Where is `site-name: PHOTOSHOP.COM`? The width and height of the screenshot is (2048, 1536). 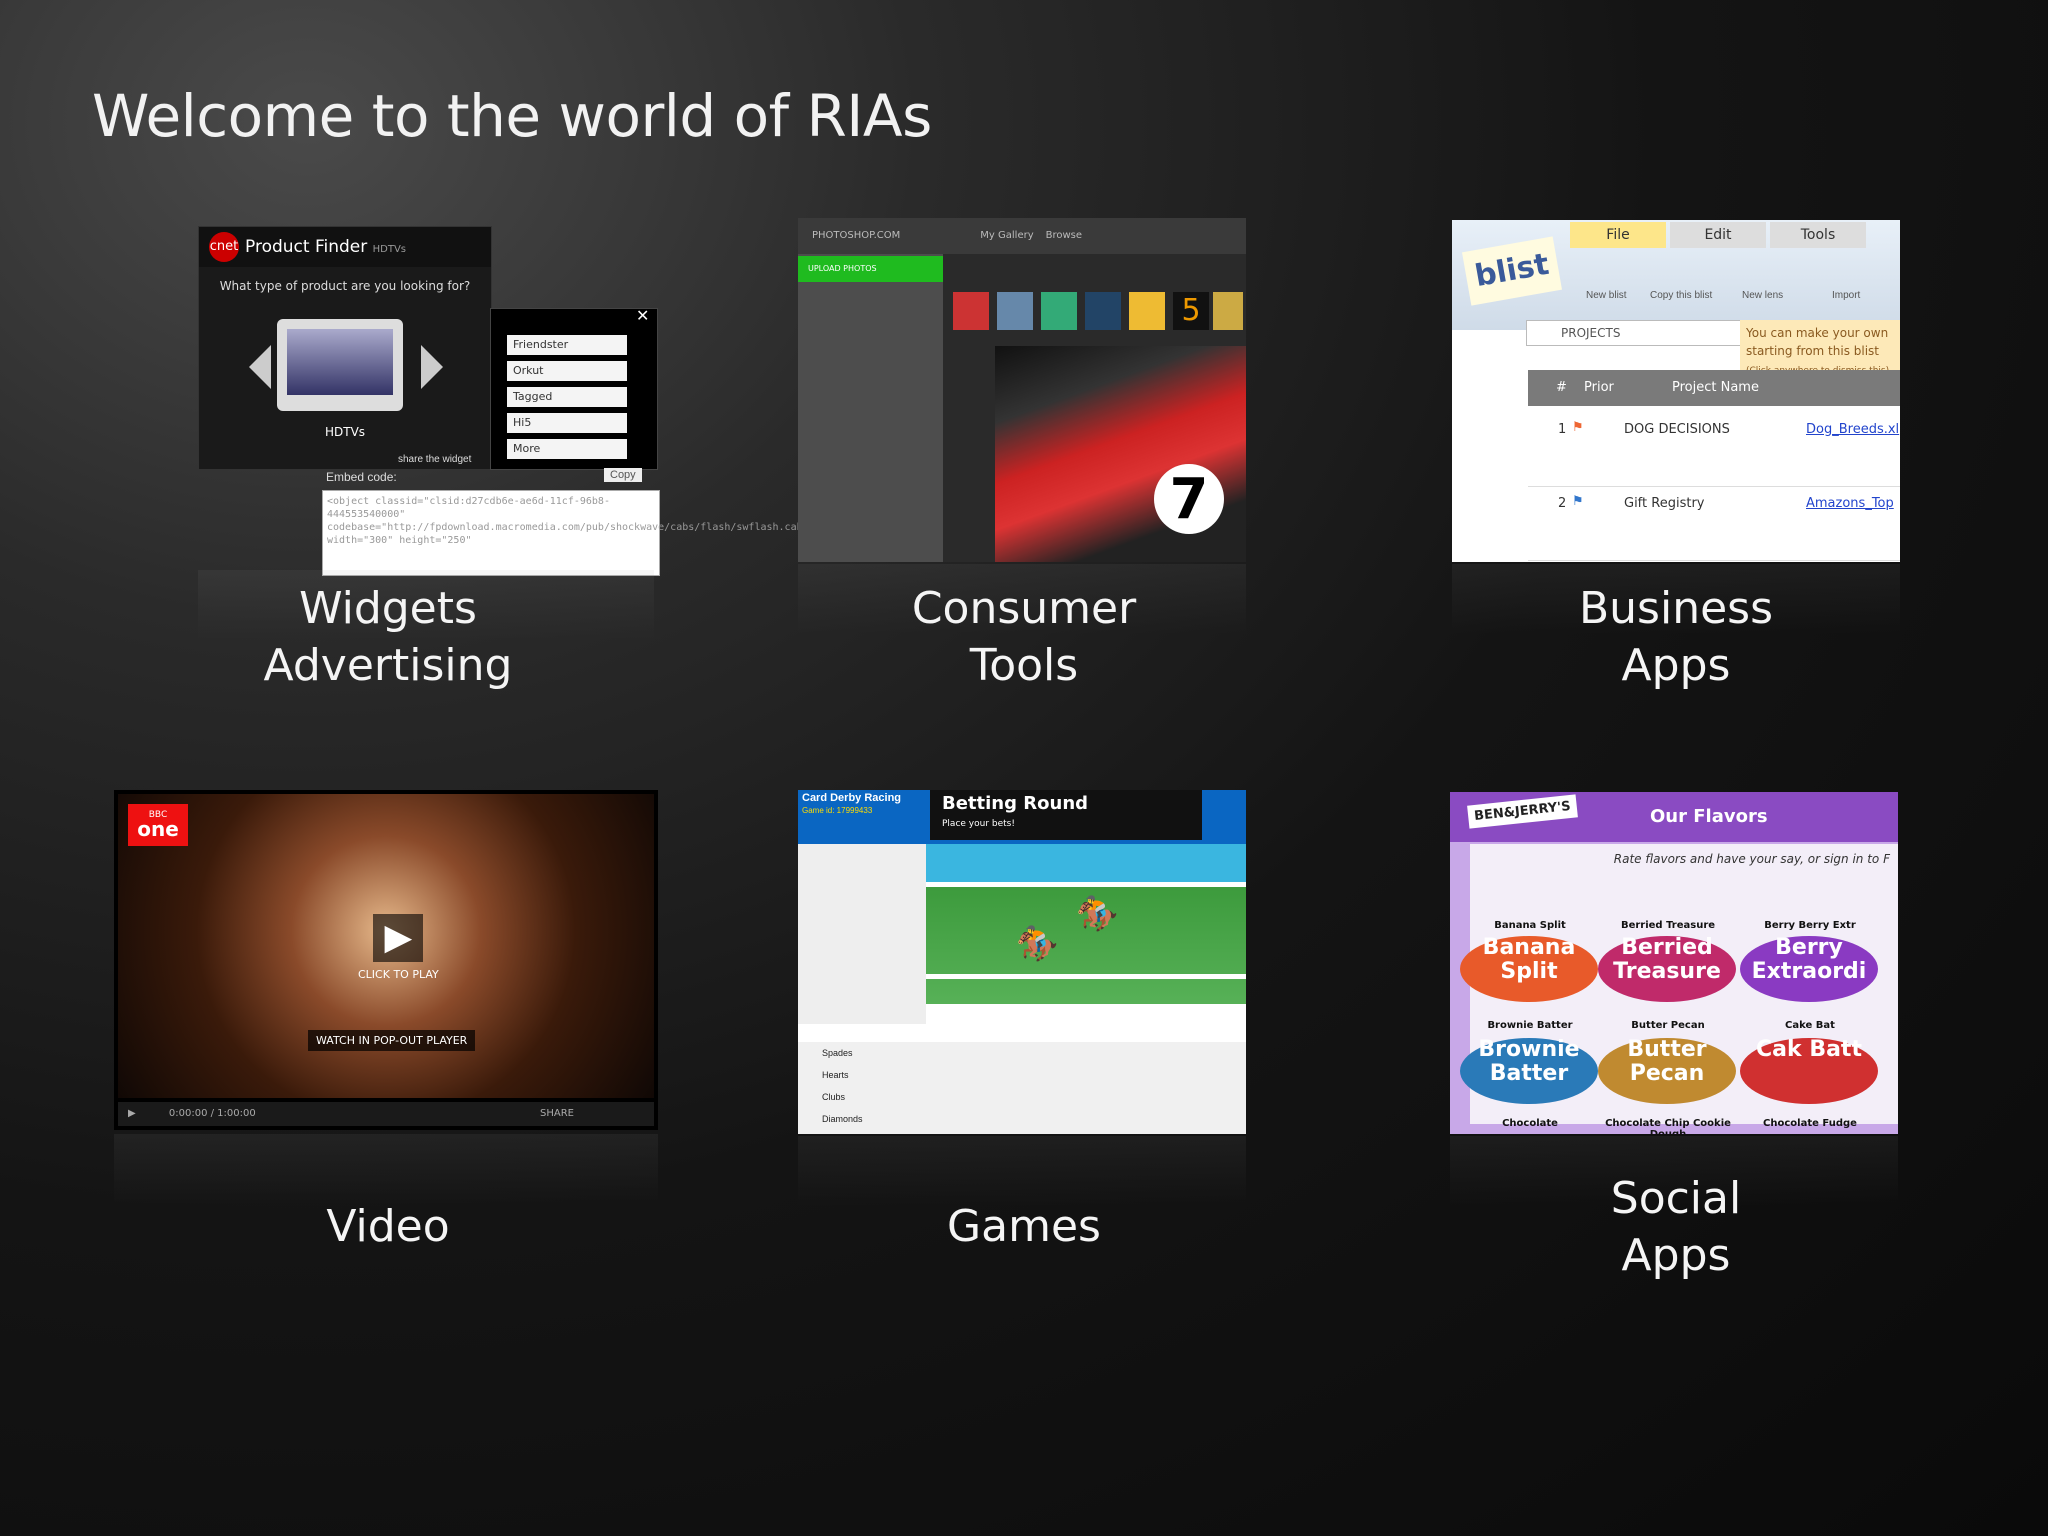
site-name: PHOTOSHOP.COM is located at coordinates (856, 235).